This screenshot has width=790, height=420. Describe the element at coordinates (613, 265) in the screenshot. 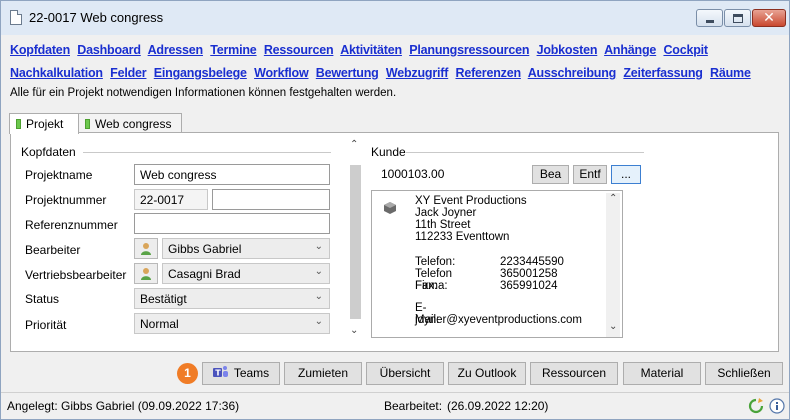

I see `address-scrollbar: ⌃ ⌄` at that location.